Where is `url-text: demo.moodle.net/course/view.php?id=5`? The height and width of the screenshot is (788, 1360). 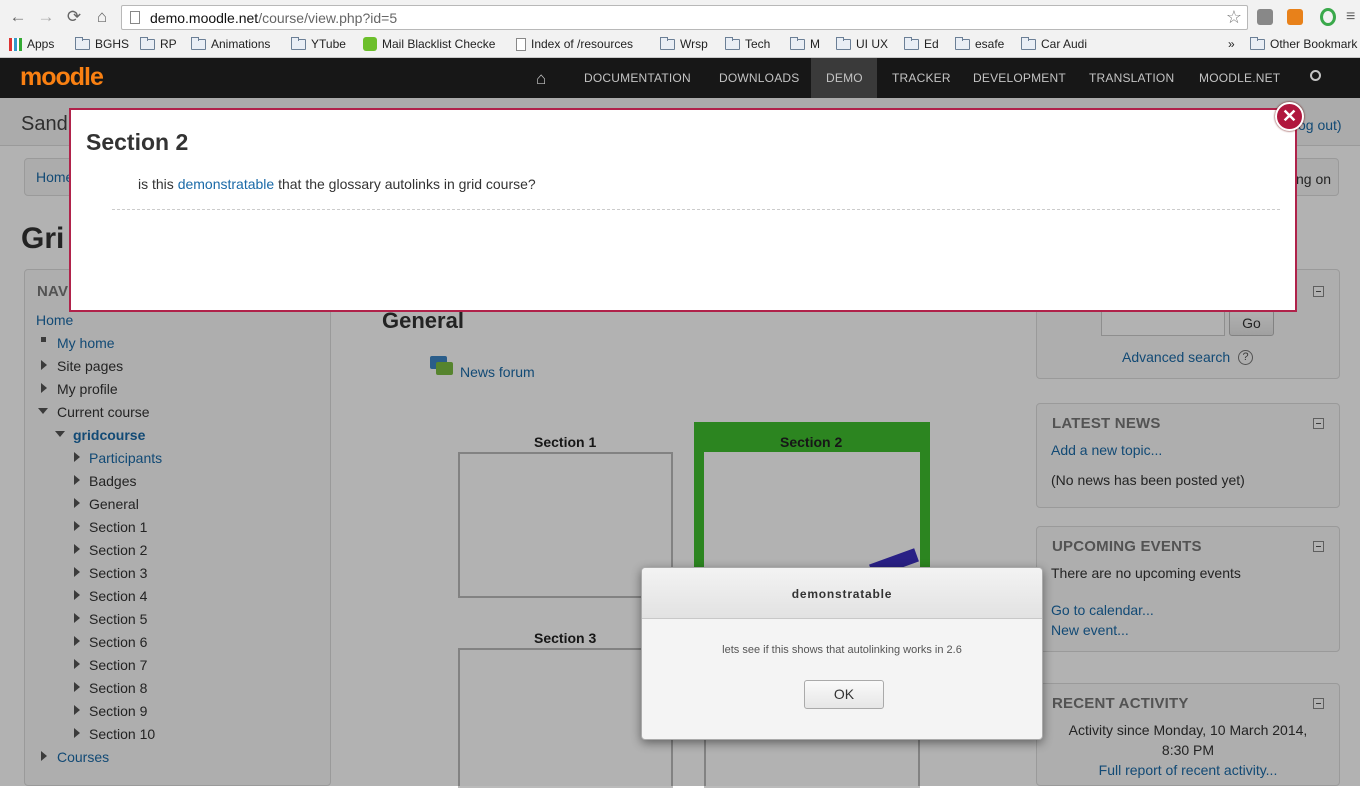 url-text: demo.moodle.net/course/view.php?id=5 is located at coordinates (273, 18).